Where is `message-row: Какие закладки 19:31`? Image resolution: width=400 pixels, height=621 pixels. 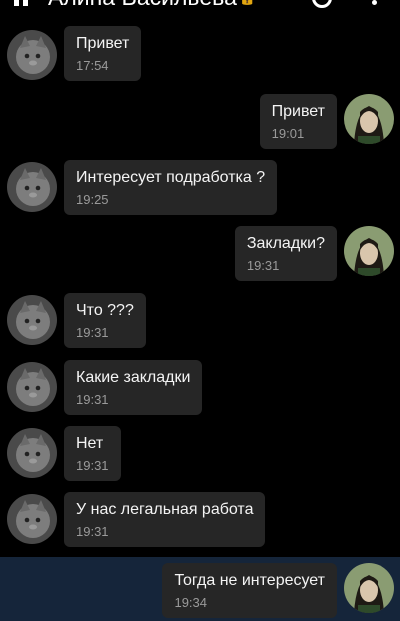 message-row: Какие закладки 19:31 is located at coordinates (200, 390).